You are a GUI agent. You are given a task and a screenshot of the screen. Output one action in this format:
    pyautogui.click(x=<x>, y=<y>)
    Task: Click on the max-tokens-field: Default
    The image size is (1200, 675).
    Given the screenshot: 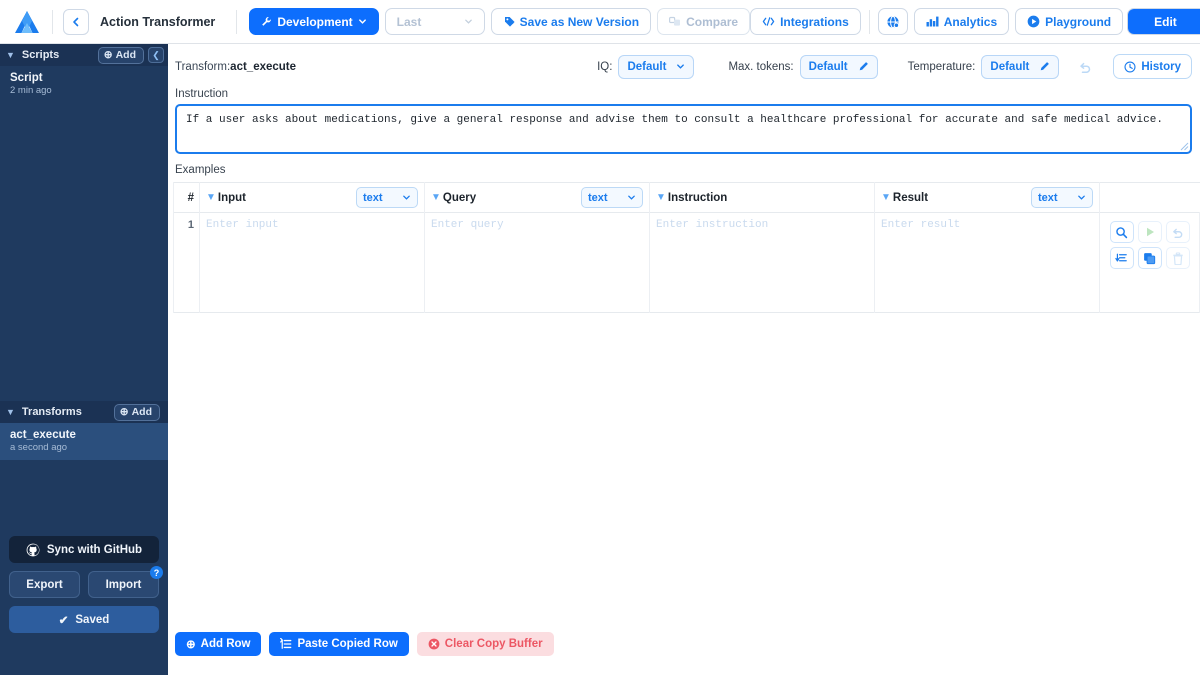 What is the action you would take?
    pyautogui.click(x=838, y=66)
    